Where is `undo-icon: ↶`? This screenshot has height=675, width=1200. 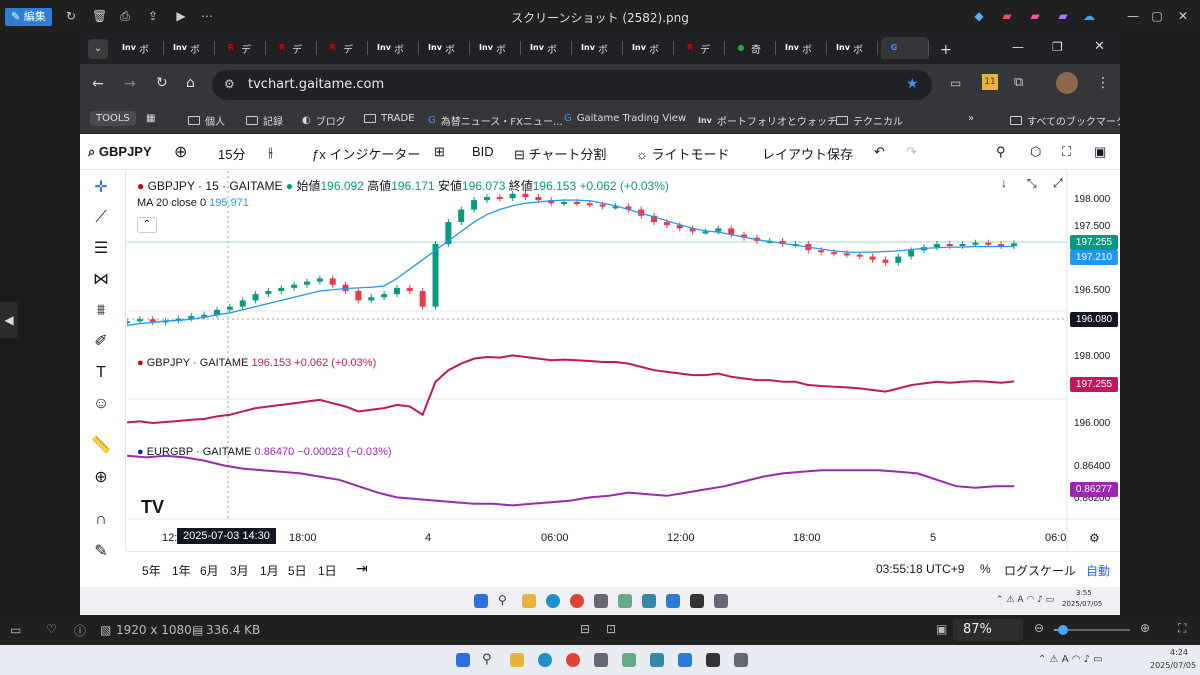 undo-icon: ↶ is located at coordinates (879, 152).